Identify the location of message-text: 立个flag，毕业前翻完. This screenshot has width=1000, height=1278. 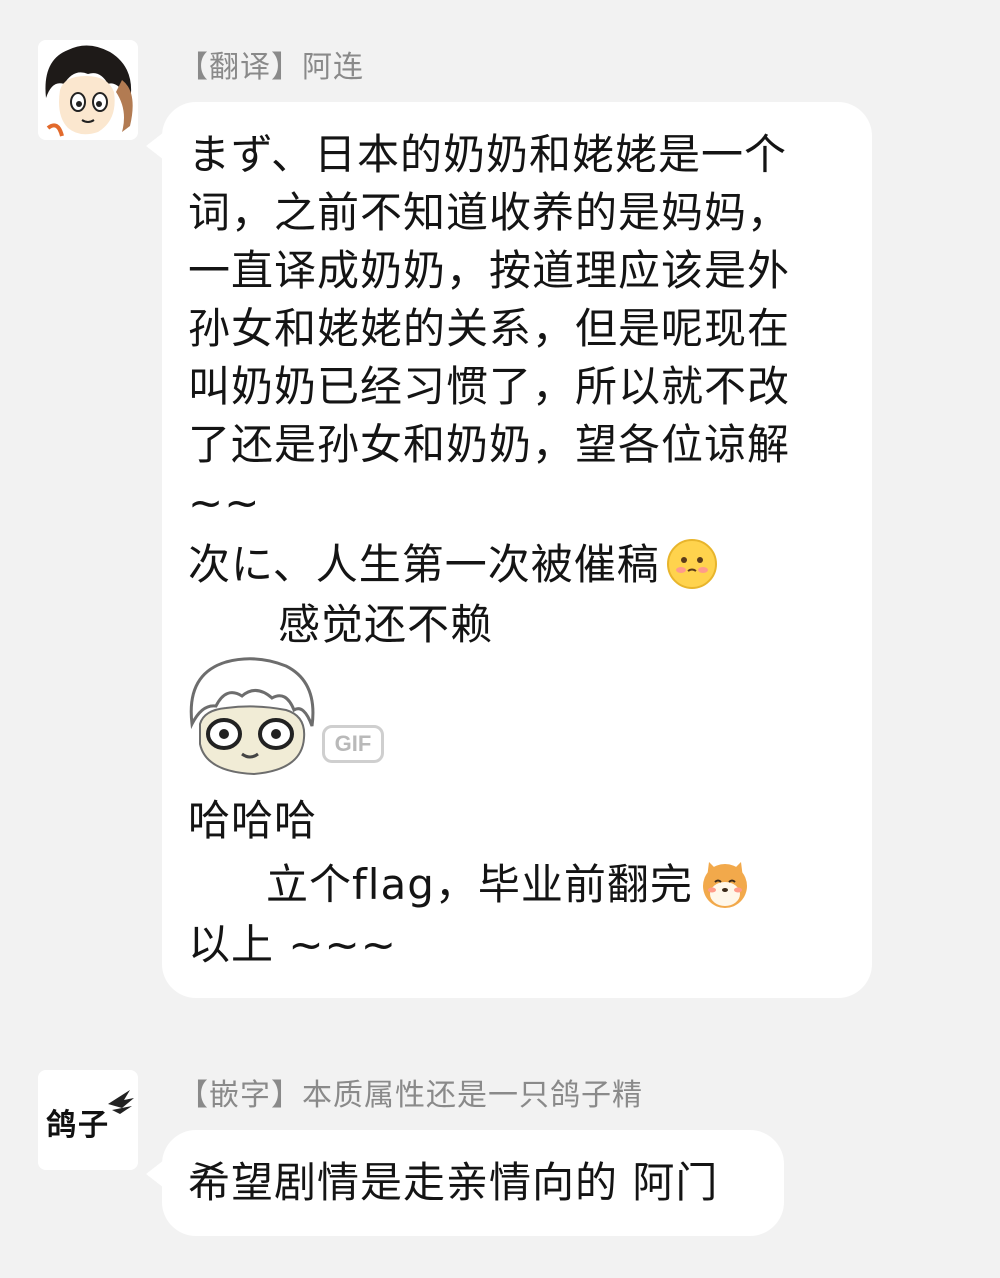
(479, 884).